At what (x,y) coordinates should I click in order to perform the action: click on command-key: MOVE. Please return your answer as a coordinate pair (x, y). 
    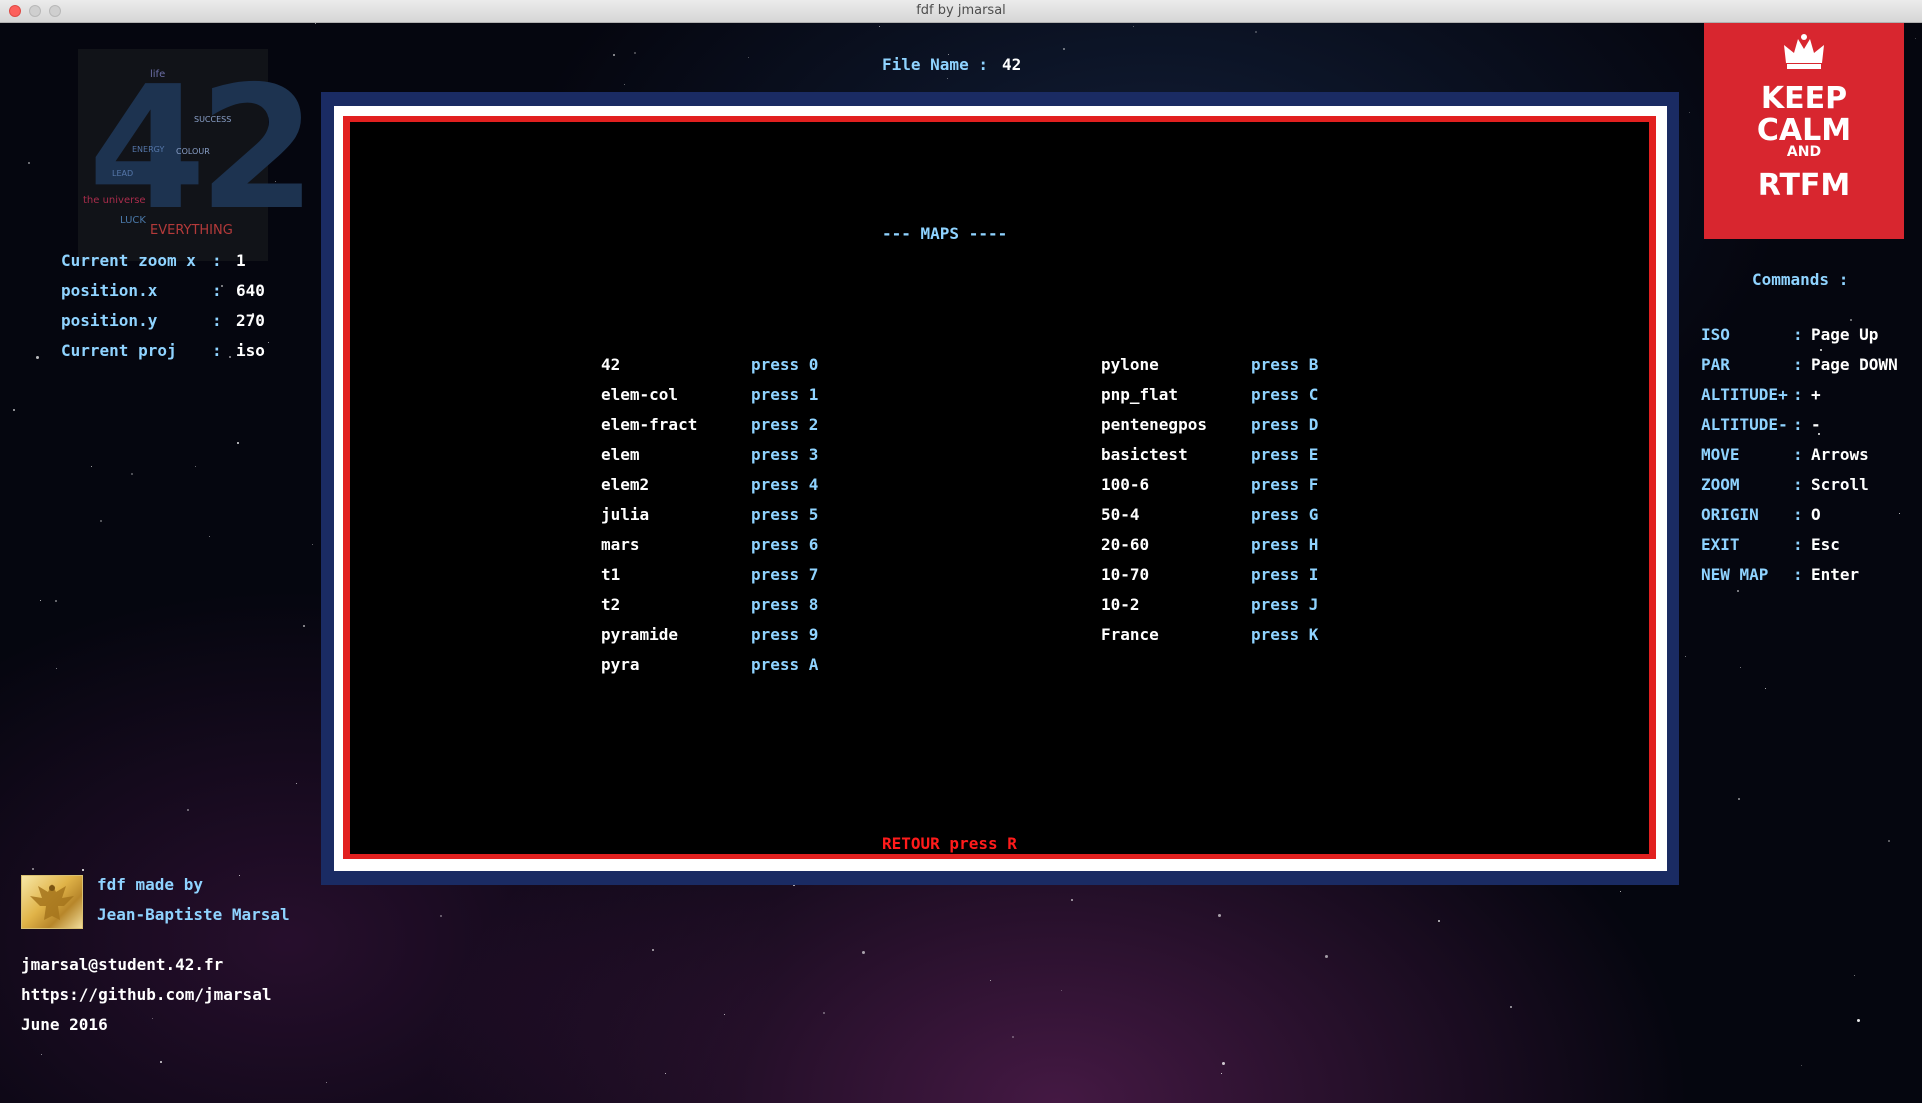
    Looking at the image, I should click on (1720, 454).